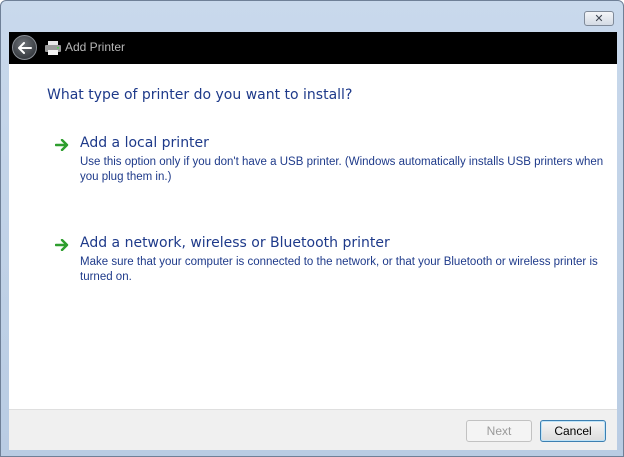  What do you see at coordinates (95, 47) in the screenshot?
I see `header-title: Add Printer` at bounding box center [95, 47].